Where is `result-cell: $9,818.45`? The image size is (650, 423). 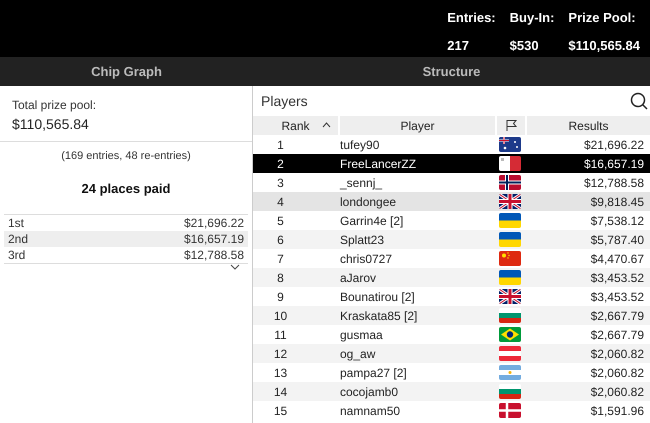
result-cell: $9,818.45 is located at coordinates (617, 201).